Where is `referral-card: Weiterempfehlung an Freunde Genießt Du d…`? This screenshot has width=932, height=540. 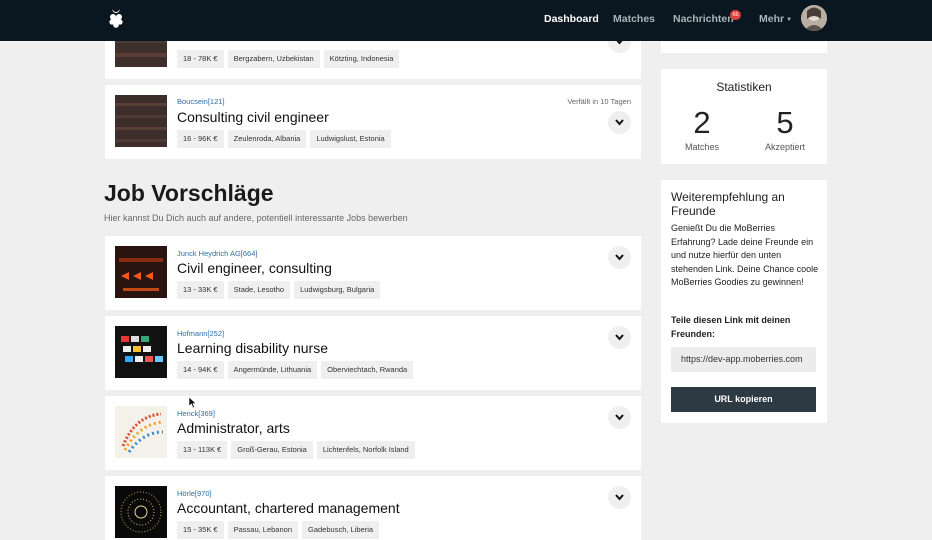
referral-card: Weiterempfehlung an Freunde Genießt Du d… is located at coordinates (744, 301).